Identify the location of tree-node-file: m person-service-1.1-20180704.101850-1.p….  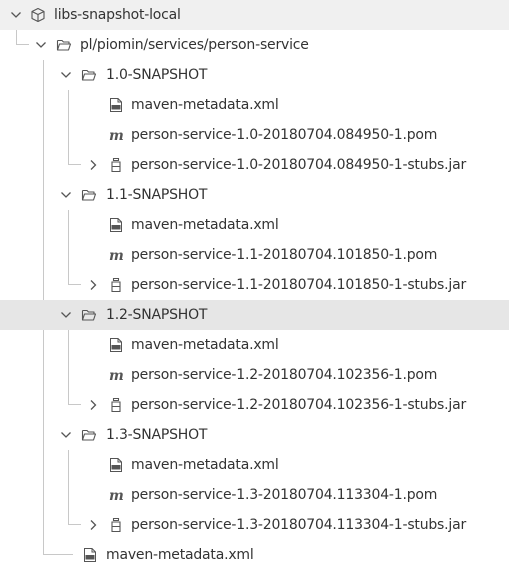
(254, 255).